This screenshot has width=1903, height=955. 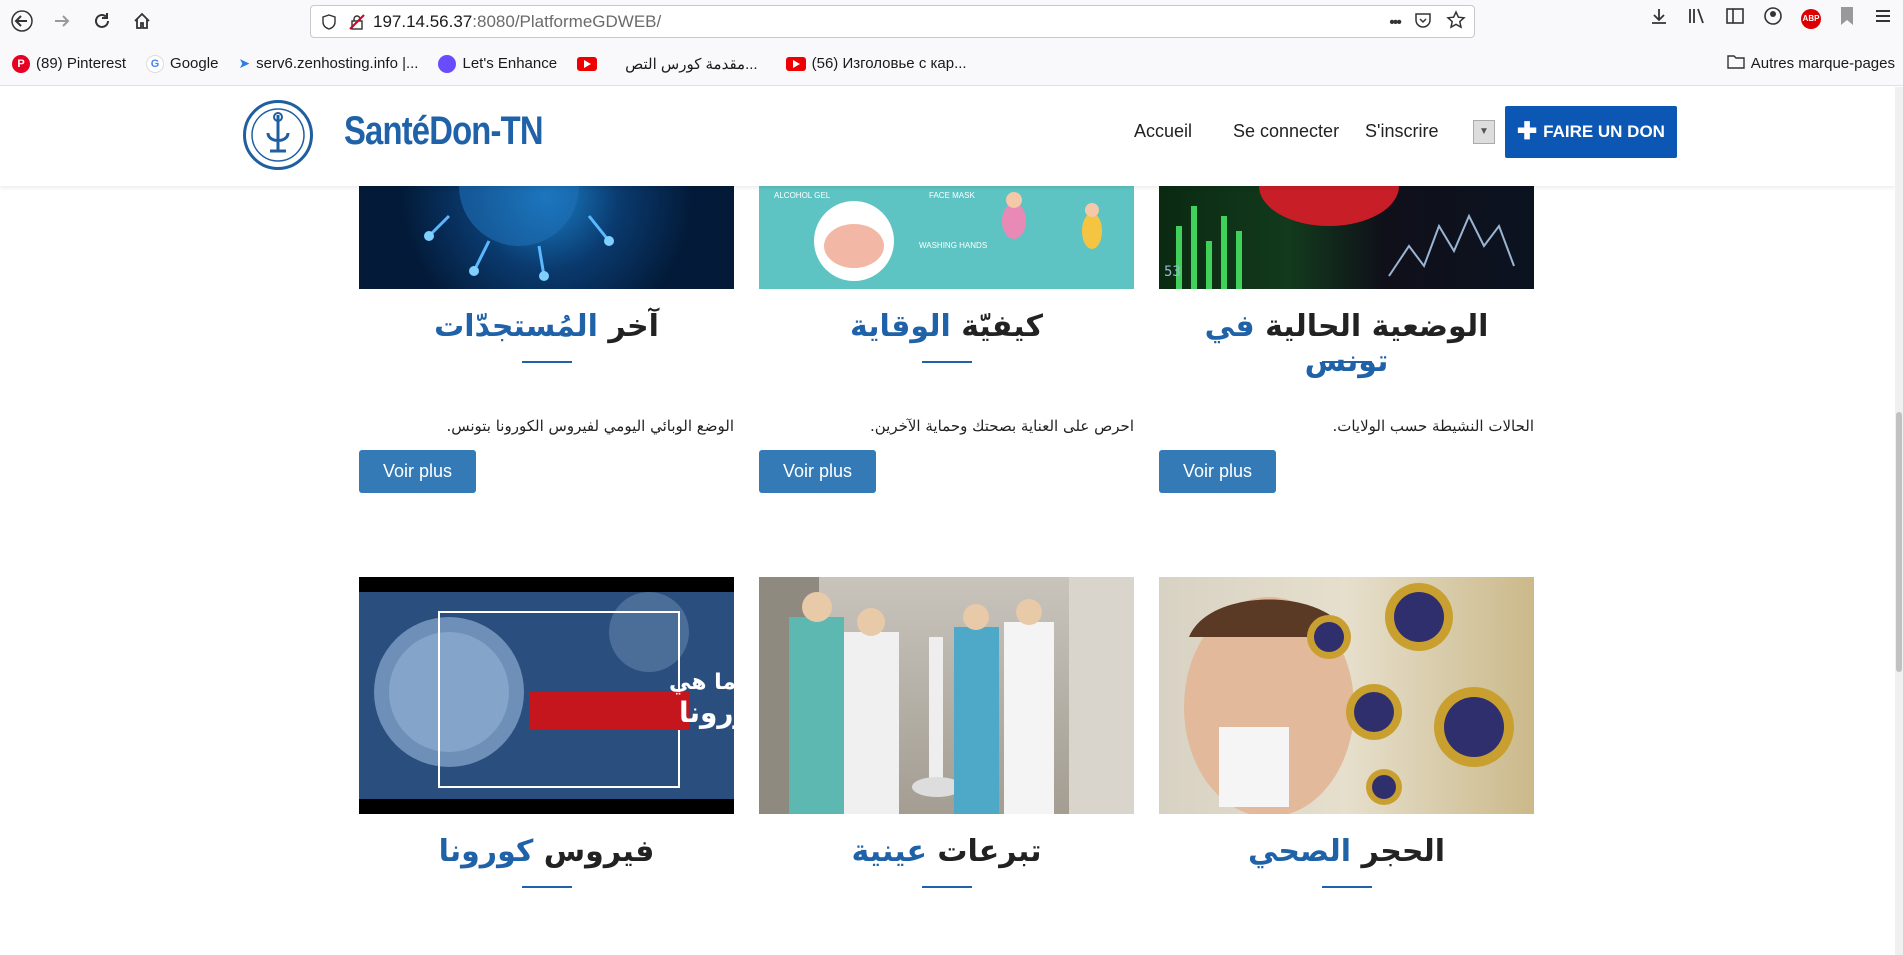 What do you see at coordinates (1300, 851) in the screenshot?
I see `card-title-highlight: الصحي` at bounding box center [1300, 851].